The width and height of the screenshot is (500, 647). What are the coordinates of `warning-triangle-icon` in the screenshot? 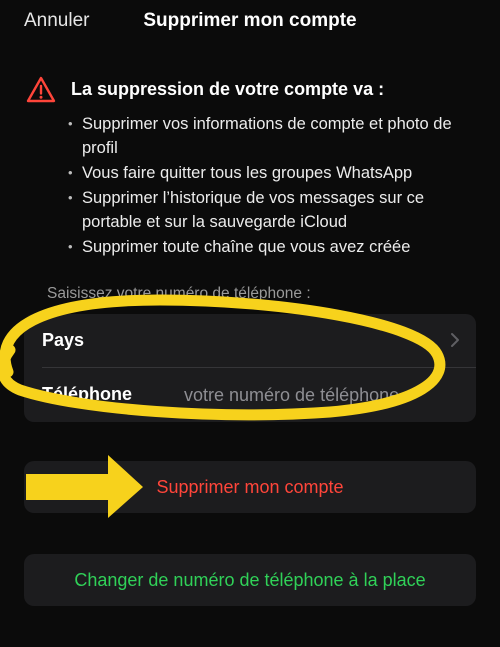 It's located at (41, 89).